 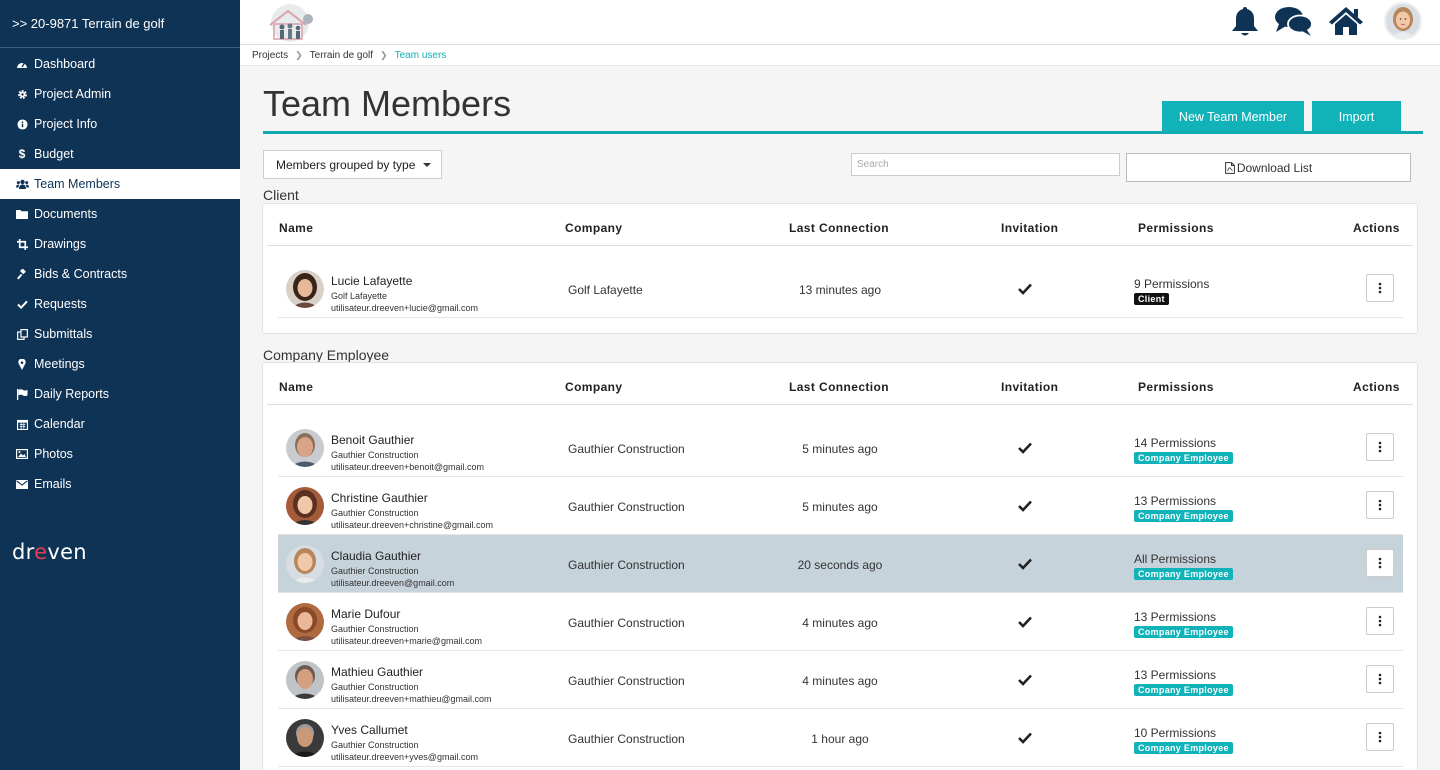 What do you see at coordinates (120, 364) in the screenshot?
I see `sidebar-item-meetings: Meetings` at bounding box center [120, 364].